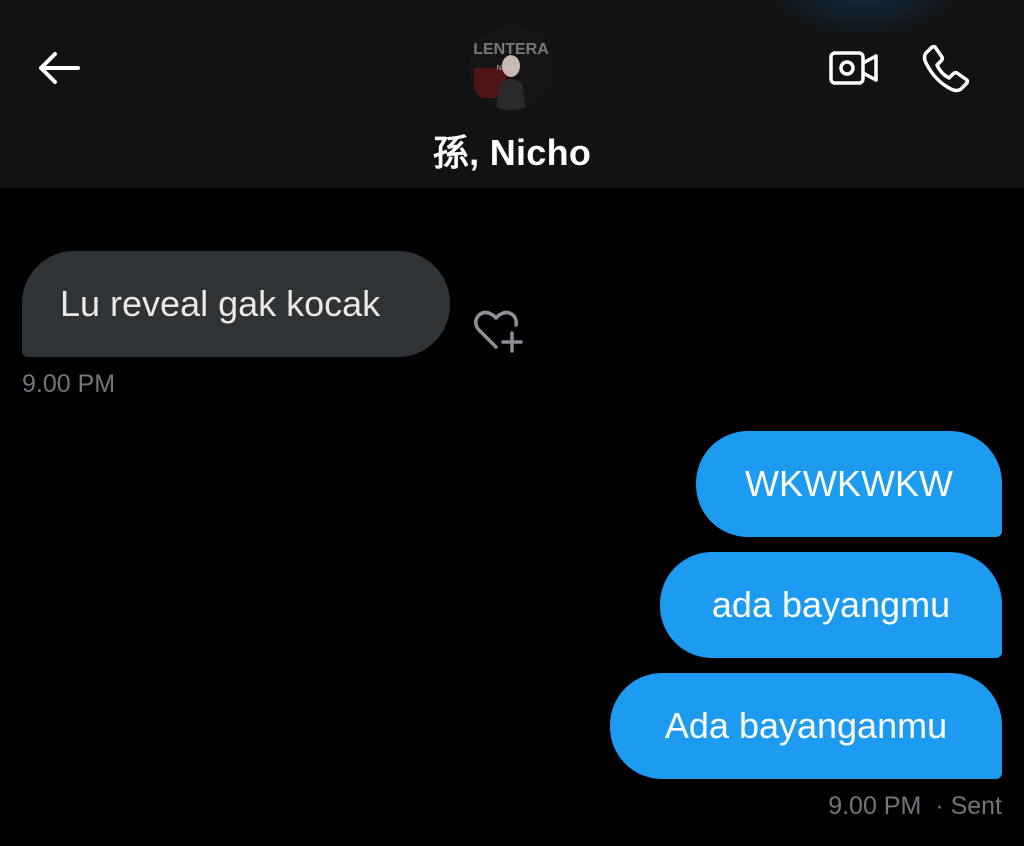 The width and height of the screenshot is (1024, 846). I want to click on sent-message-bubble: WKWKWKW, so click(849, 484).